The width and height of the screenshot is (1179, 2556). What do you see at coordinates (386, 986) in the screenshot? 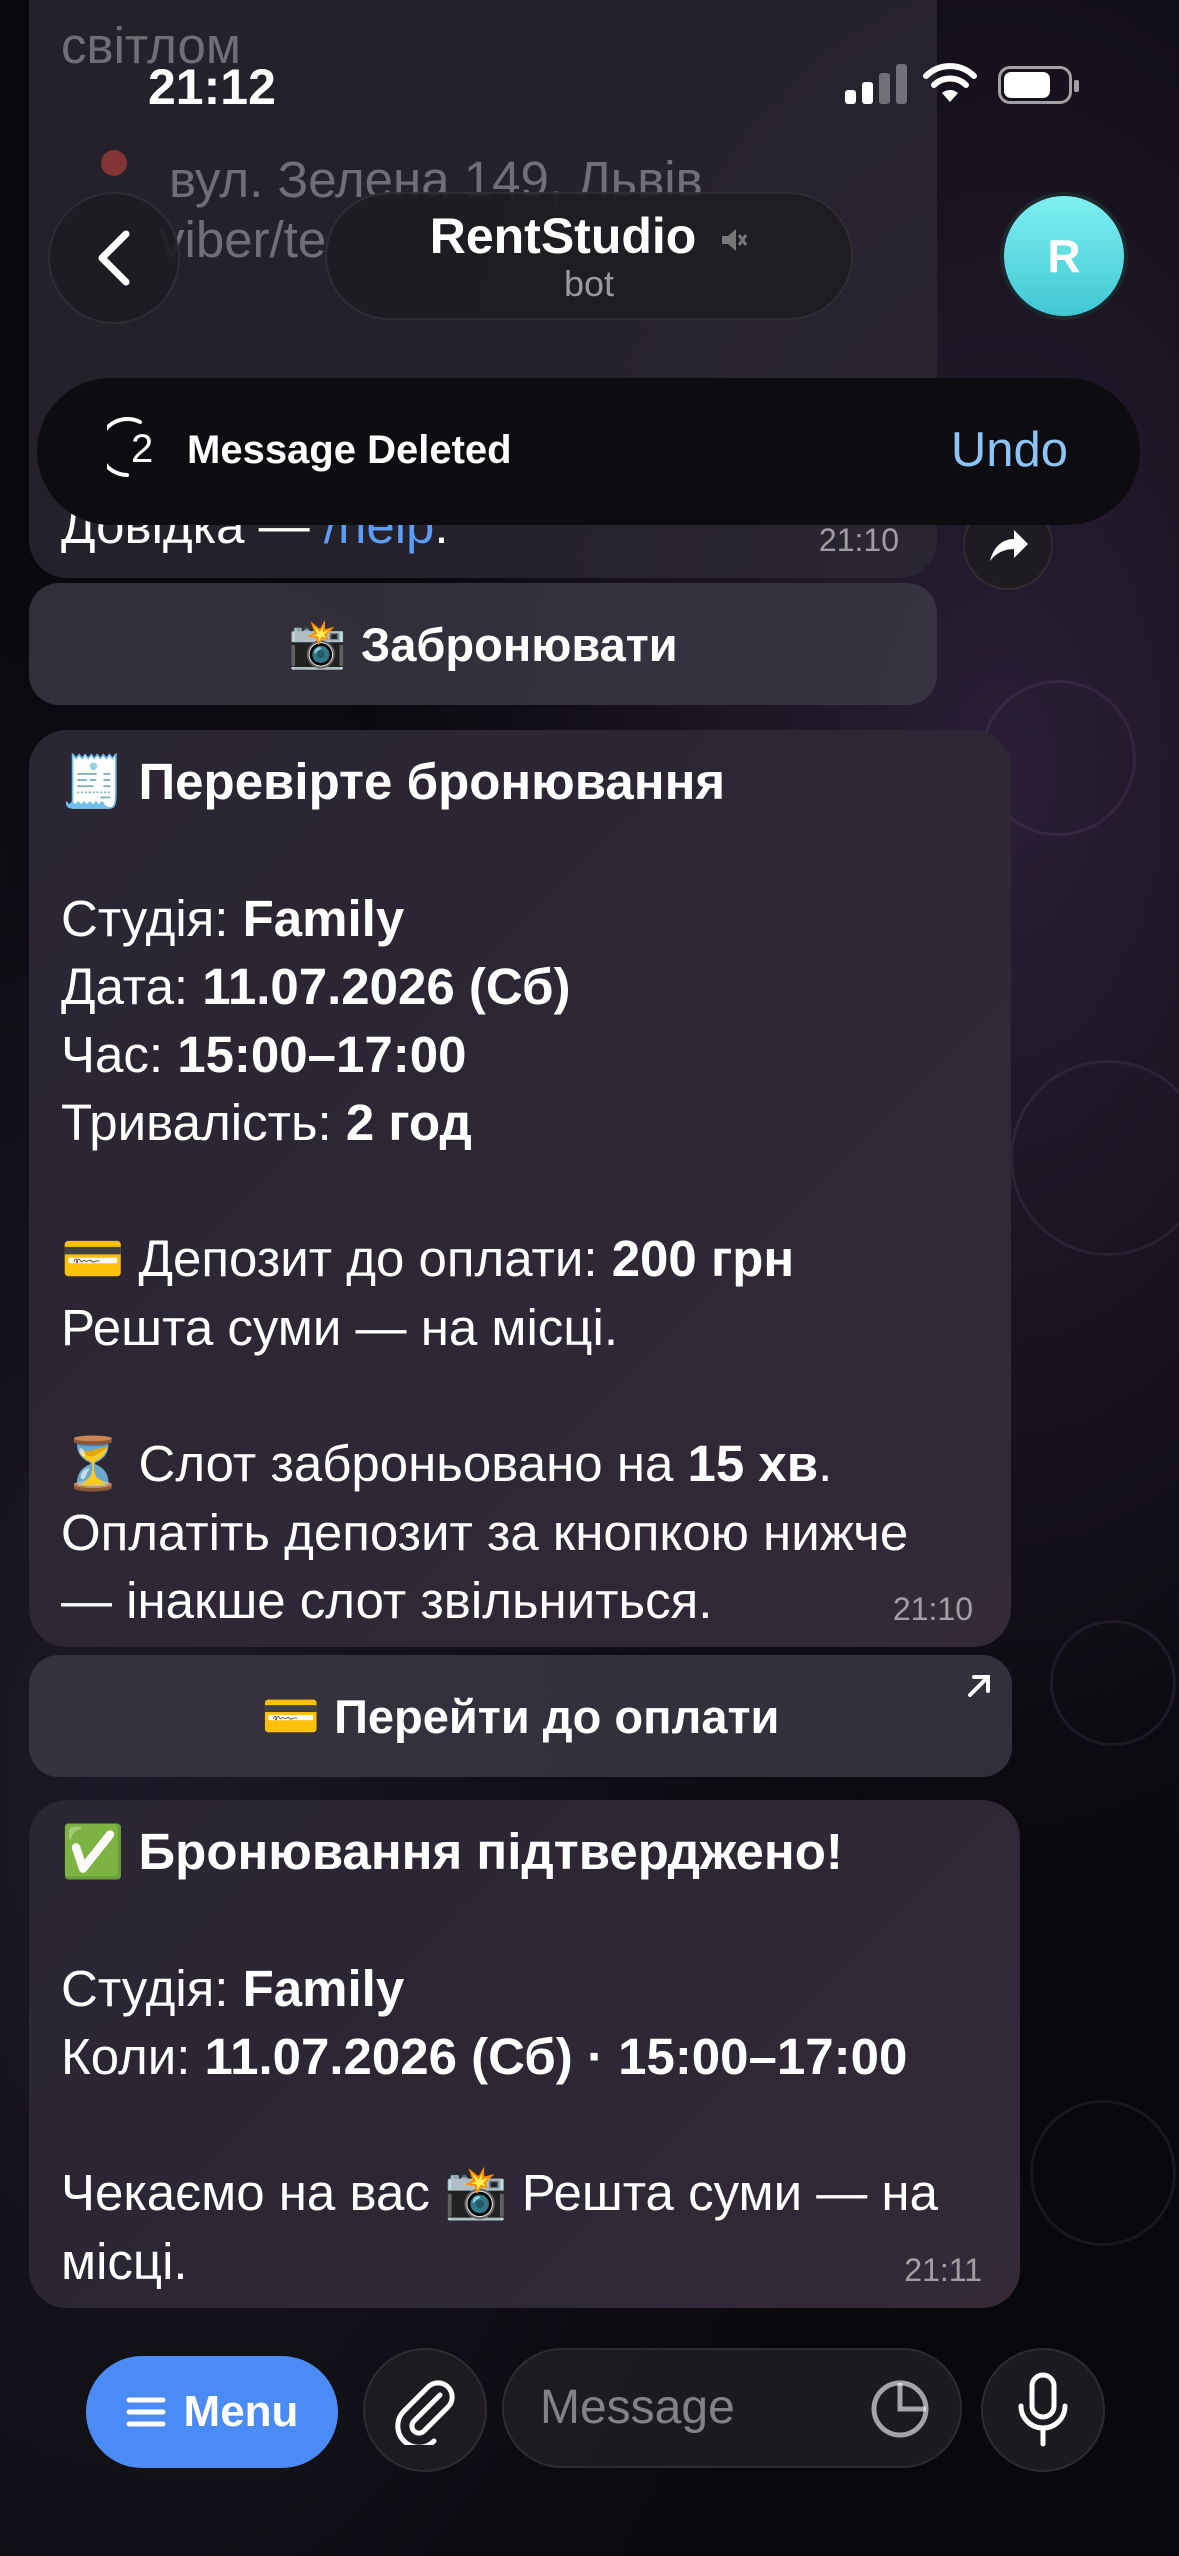
I see `date-value: 11.07.2026 (Сб)` at bounding box center [386, 986].